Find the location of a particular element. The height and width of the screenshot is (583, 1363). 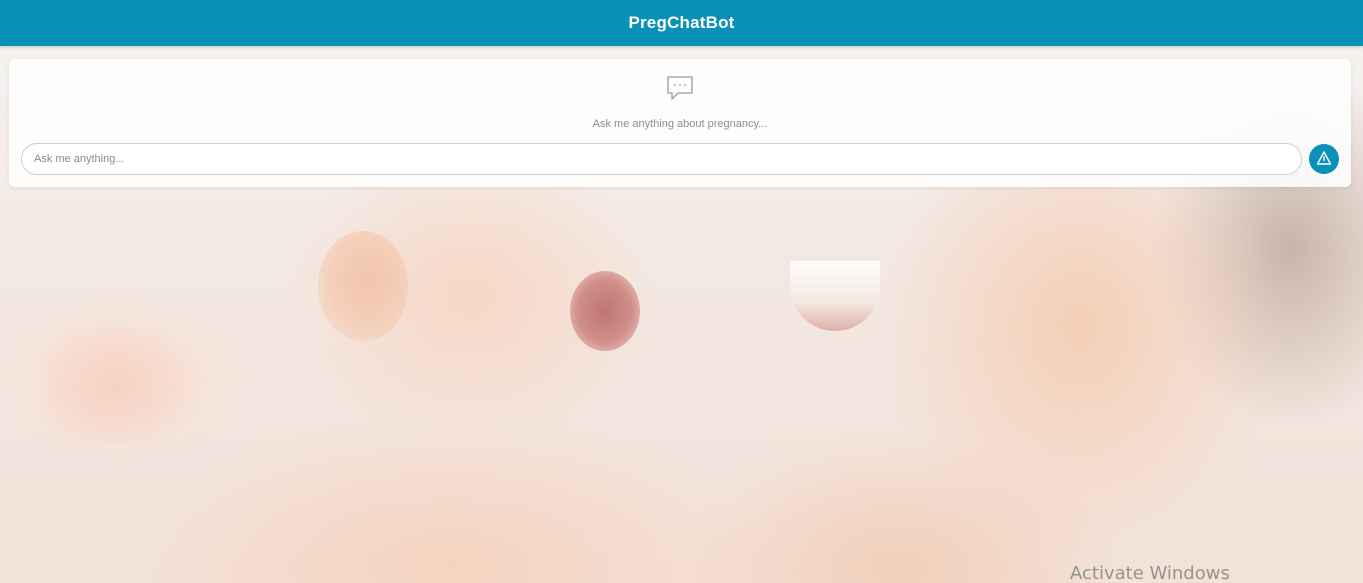

app-header: PregChatBot is located at coordinates (681, 23).